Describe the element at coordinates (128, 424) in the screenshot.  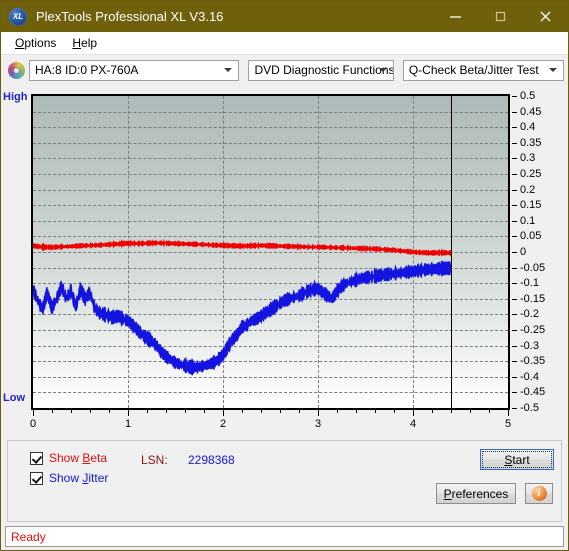
I see `x-tick-label: 1` at that location.